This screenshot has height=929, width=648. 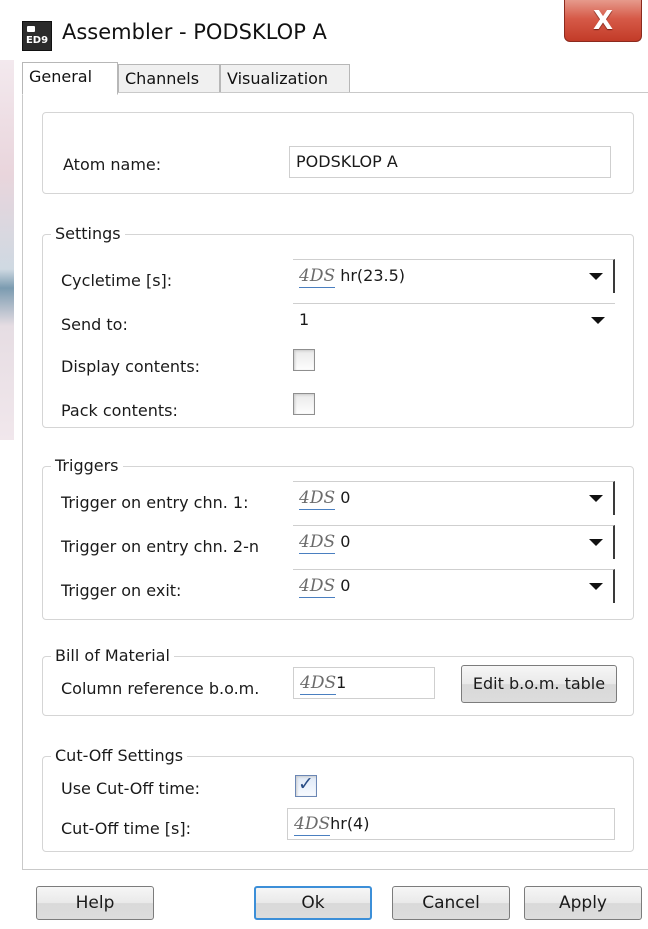 I want to click on atom-name-input: PODSKLOP A, so click(x=450, y=162).